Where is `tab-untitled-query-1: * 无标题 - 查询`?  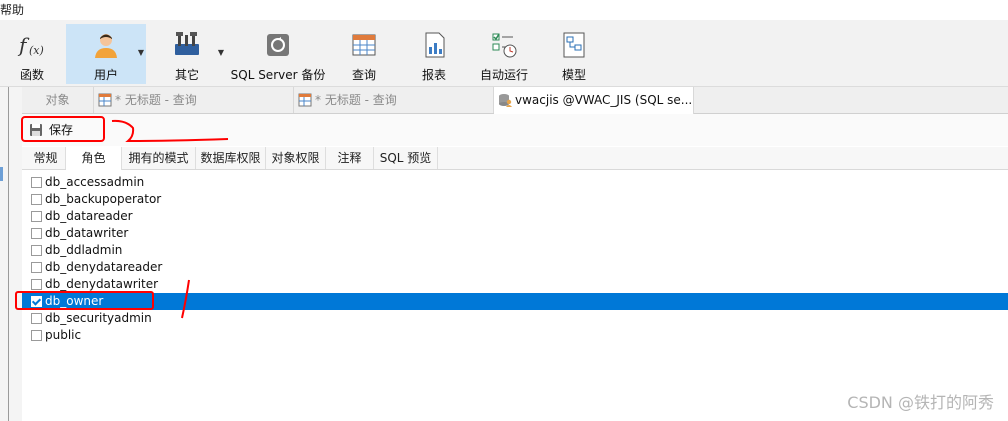
tab-untitled-query-1: * 无标题 - 查询 is located at coordinates (194, 100).